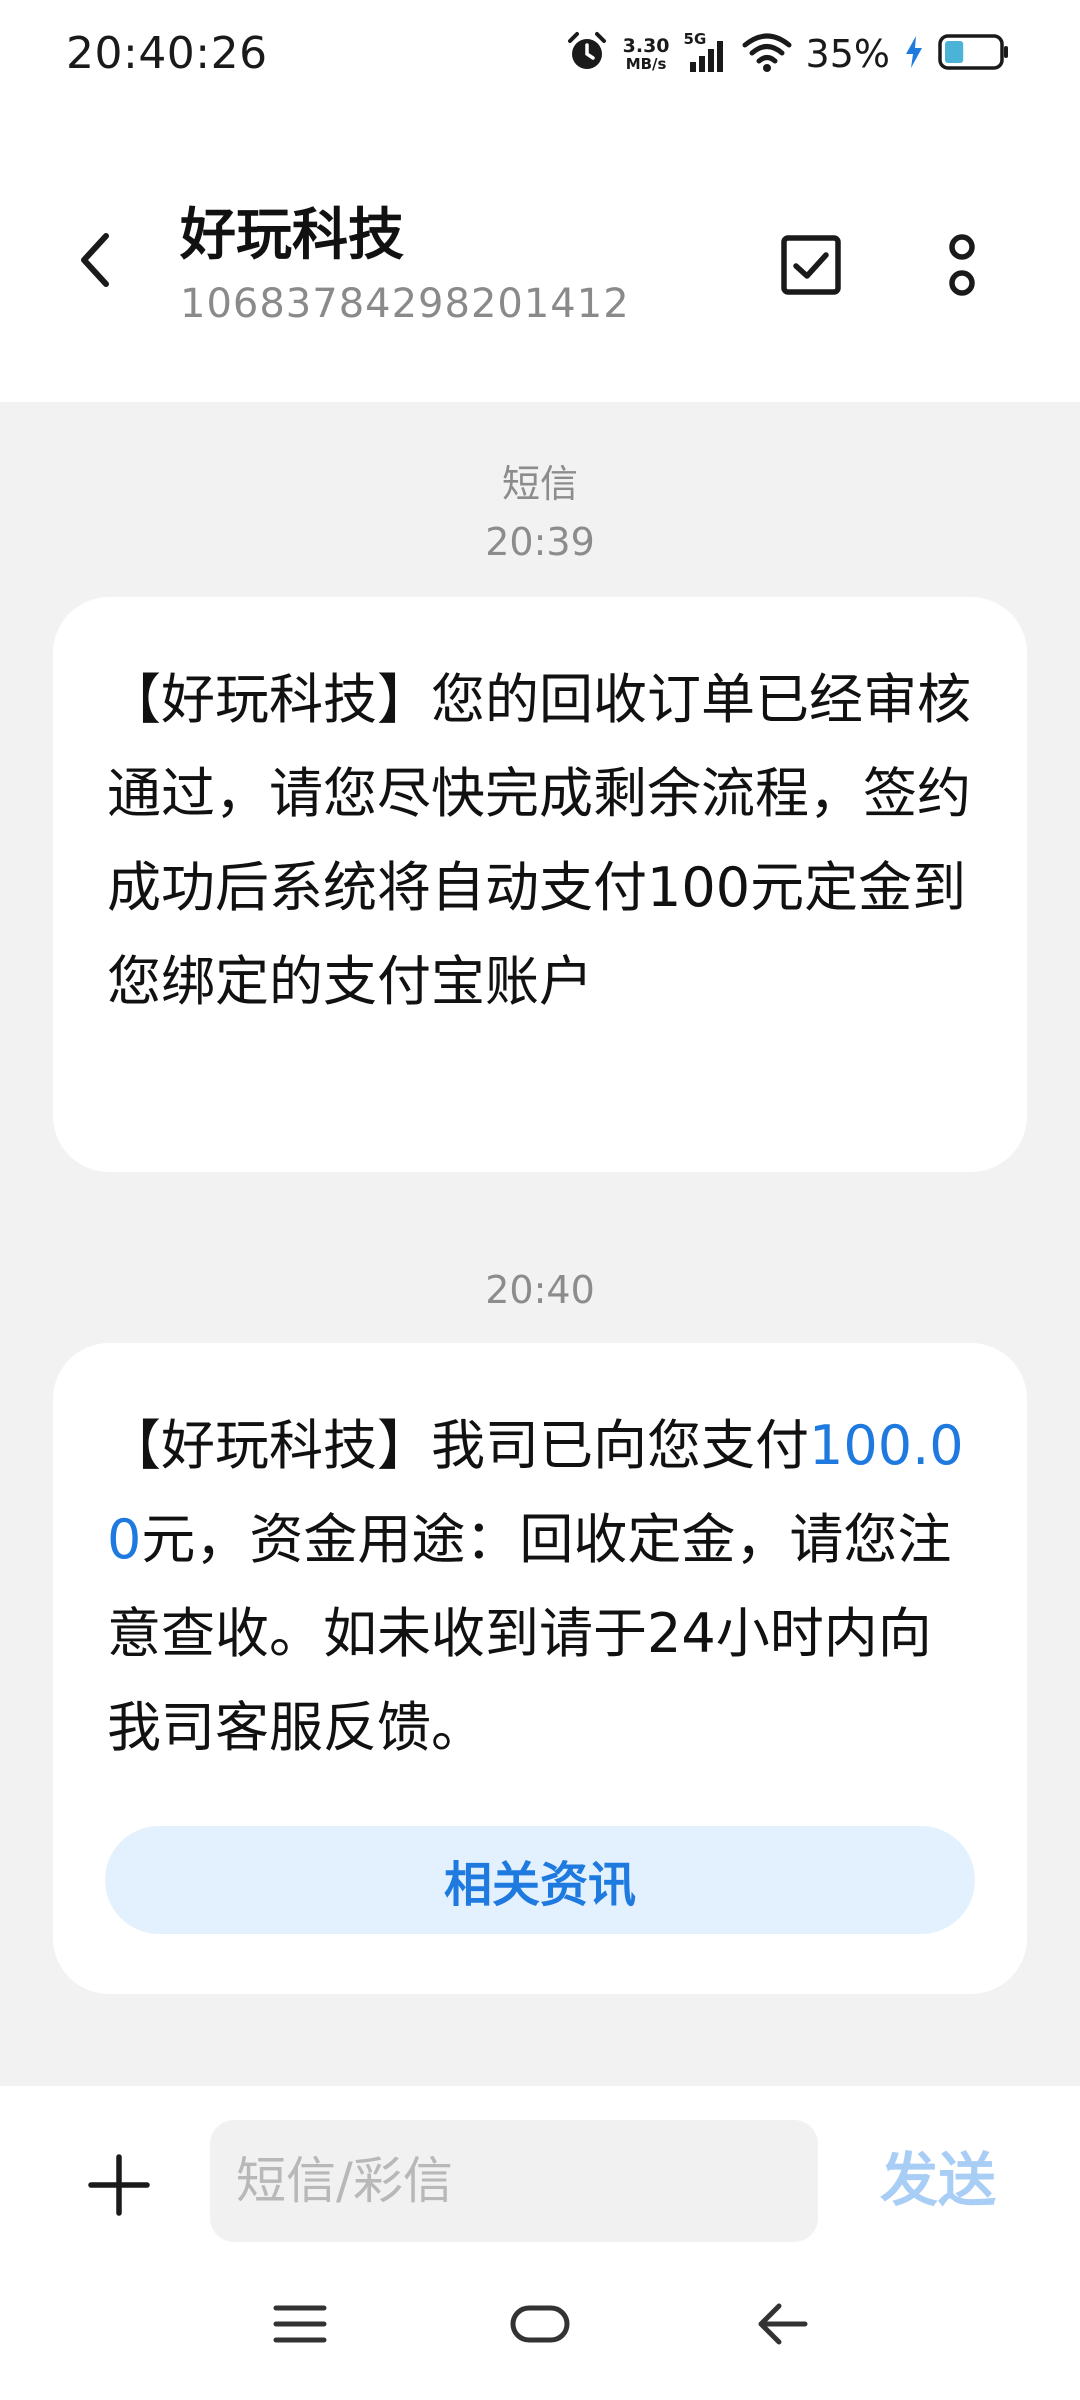 This screenshot has height=2400, width=1080. I want to click on send-button: 发送, so click(938, 2180).